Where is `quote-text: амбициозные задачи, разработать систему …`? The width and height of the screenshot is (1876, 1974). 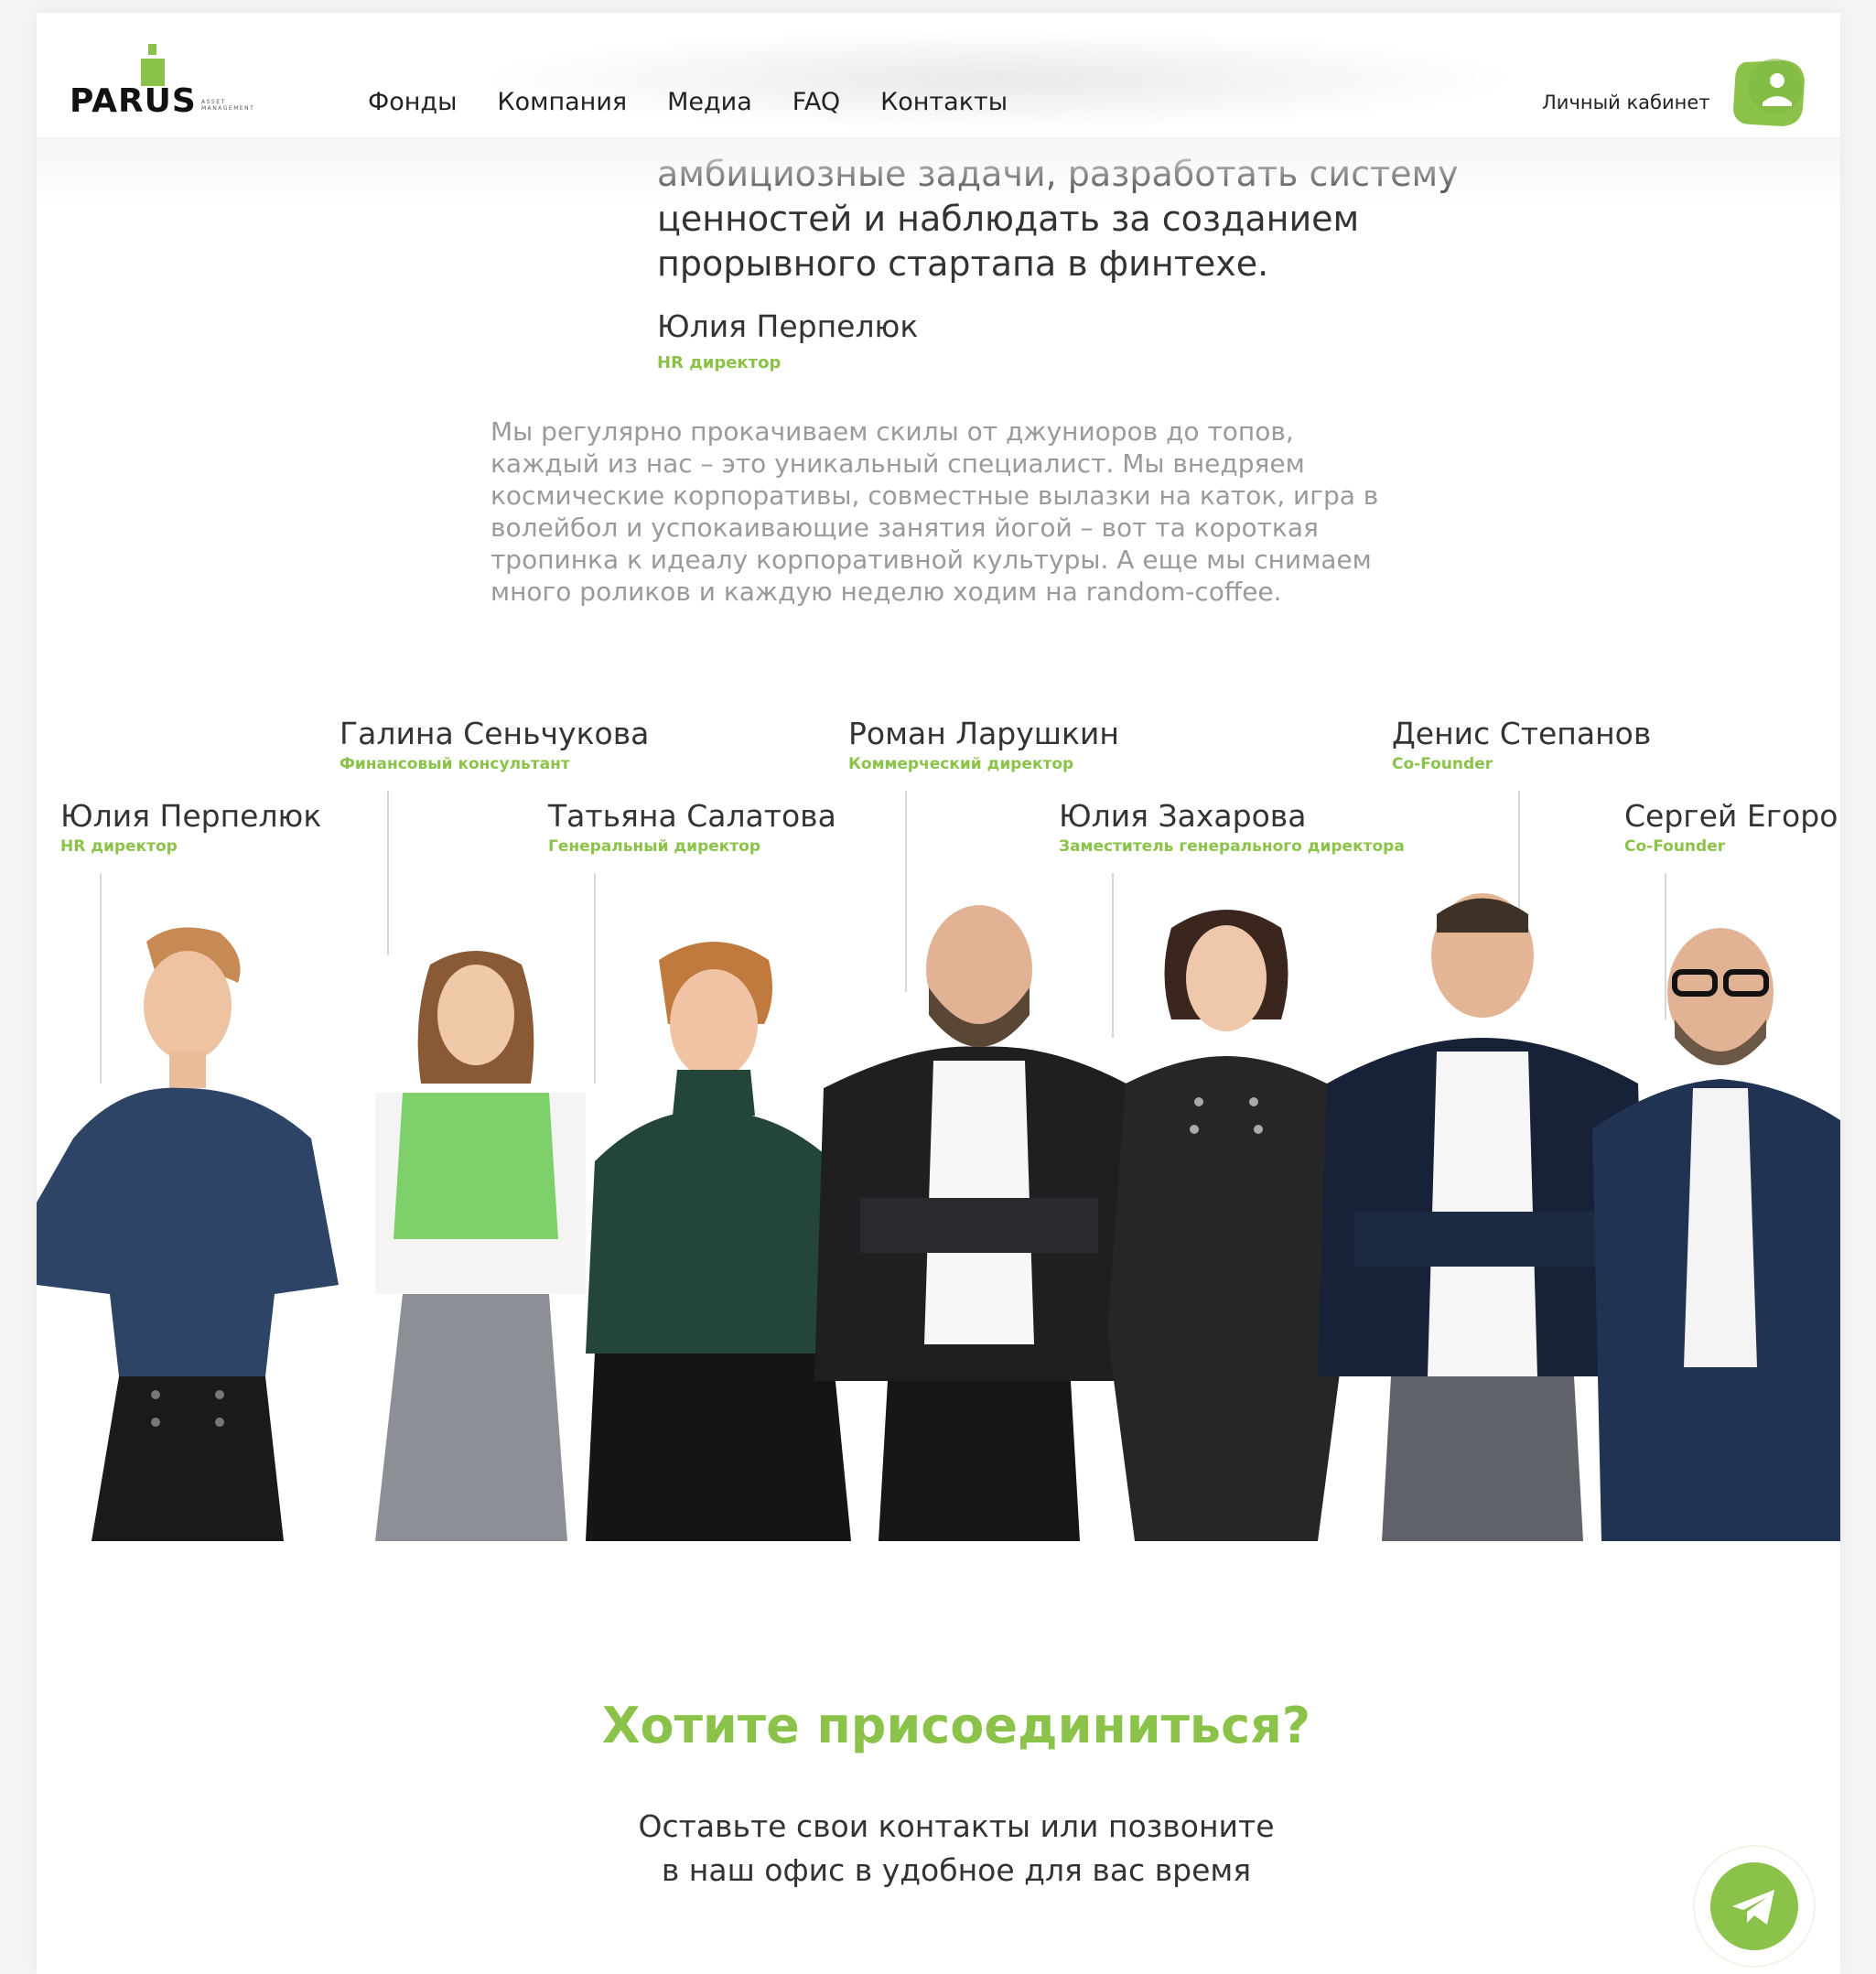
quote-text: амбициозные задачи, разработать систему … is located at coordinates (1106, 219).